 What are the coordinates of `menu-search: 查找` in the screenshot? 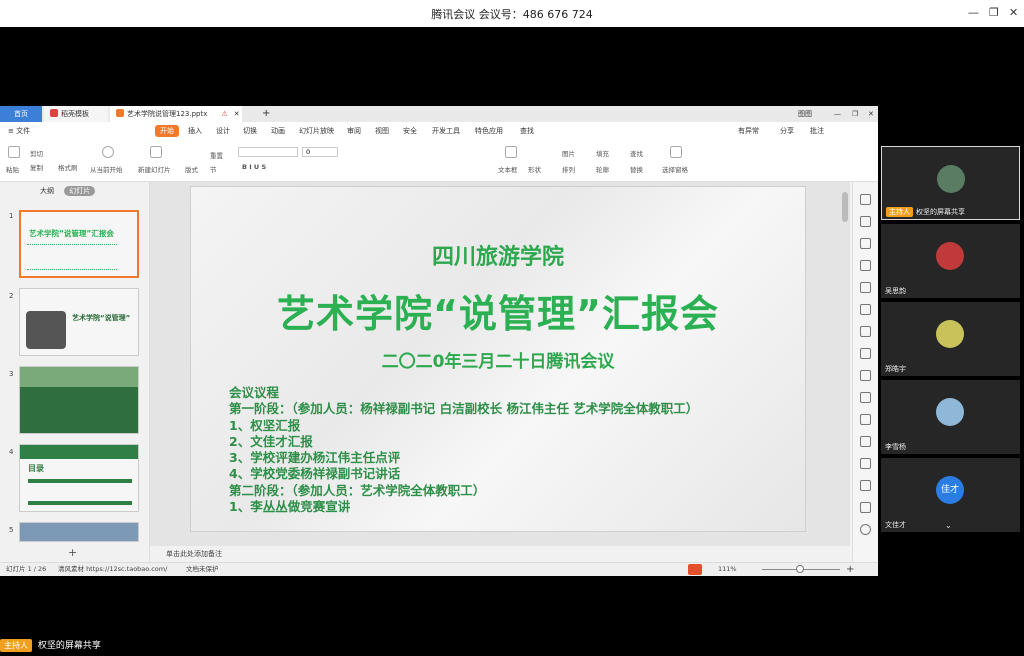 It's located at (527, 131).